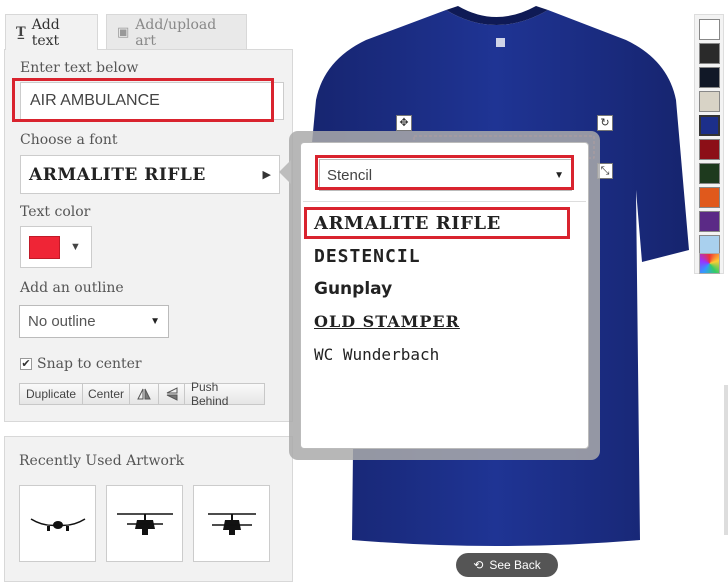 The width and height of the screenshot is (728, 588). I want to click on color-swatch-orange, so click(709, 197).